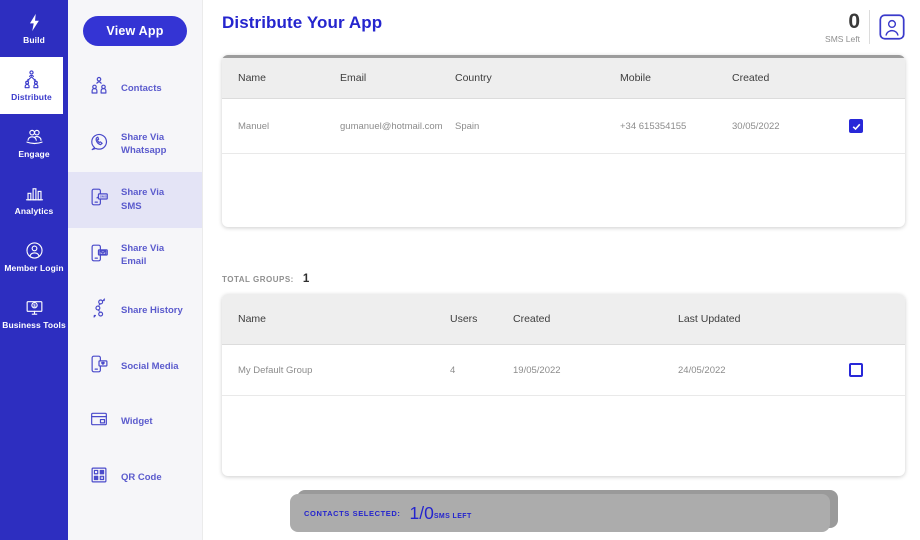  What do you see at coordinates (144, 144) in the screenshot?
I see `sidebar-item-label: Share Via Whatsapp` at bounding box center [144, 144].